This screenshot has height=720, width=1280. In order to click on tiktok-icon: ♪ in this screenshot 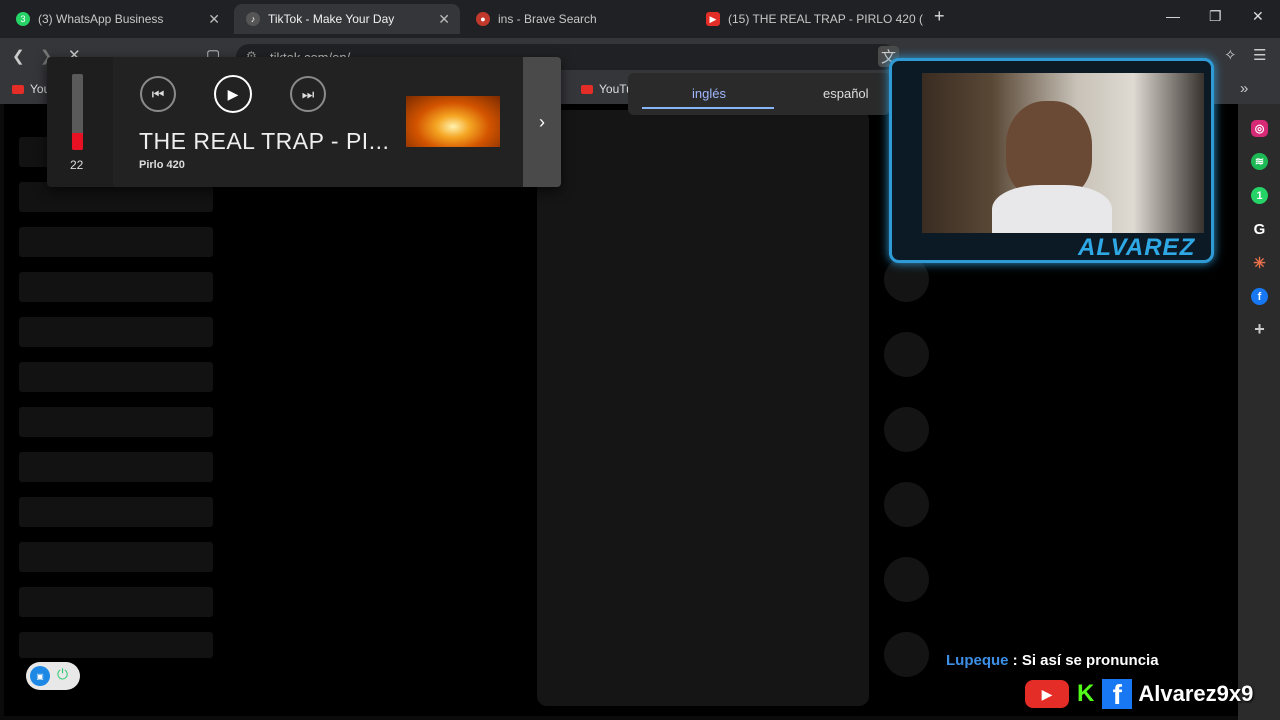, I will do `click(253, 19)`.